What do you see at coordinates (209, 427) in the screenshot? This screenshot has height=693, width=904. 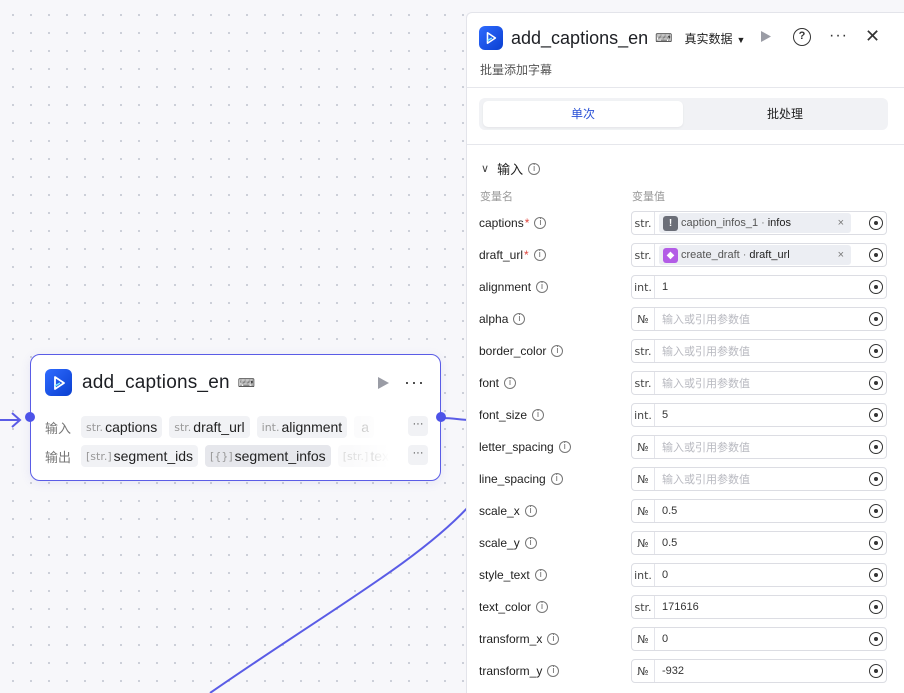 I see `input-chip: str. draft_url` at bounding box center [209, 427].